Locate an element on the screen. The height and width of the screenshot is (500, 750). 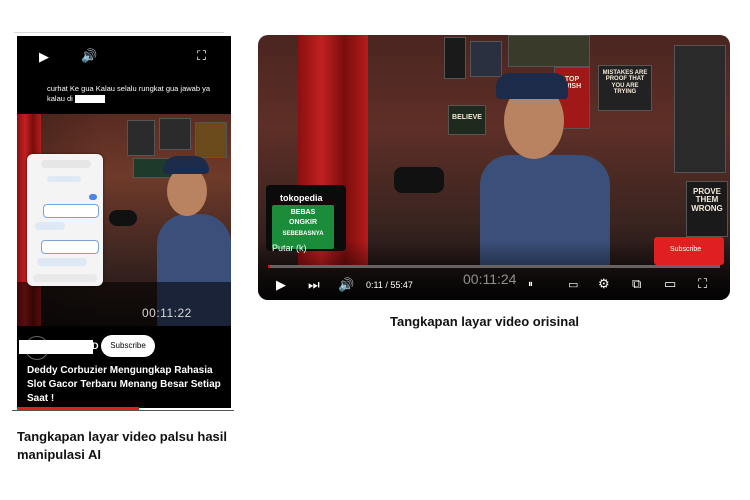
captions-icon: ▭ is located at coordinates (573, 285).